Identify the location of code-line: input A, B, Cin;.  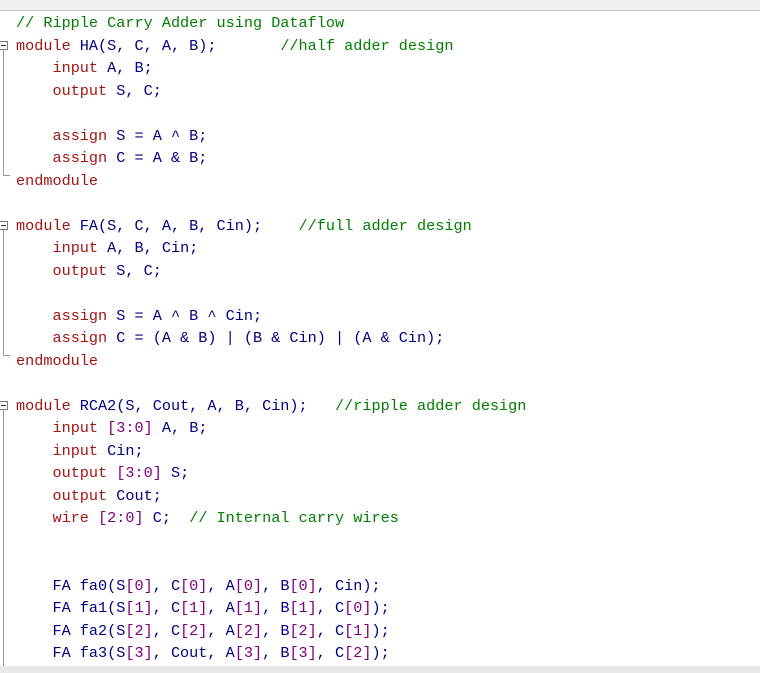
(271, 248).